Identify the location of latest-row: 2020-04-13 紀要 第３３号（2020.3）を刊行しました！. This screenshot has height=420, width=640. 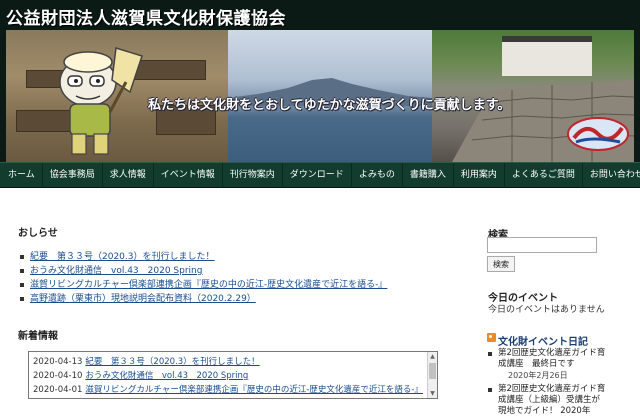
(229, 362).